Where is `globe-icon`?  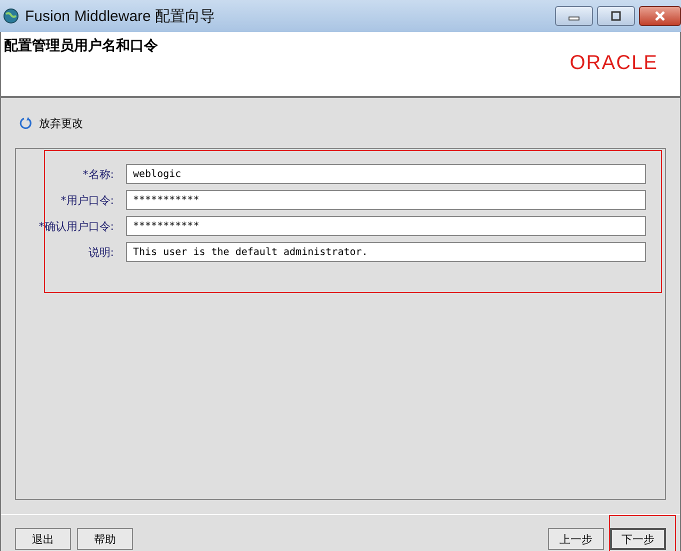 globe-icon is located at coordinates (11, 16).